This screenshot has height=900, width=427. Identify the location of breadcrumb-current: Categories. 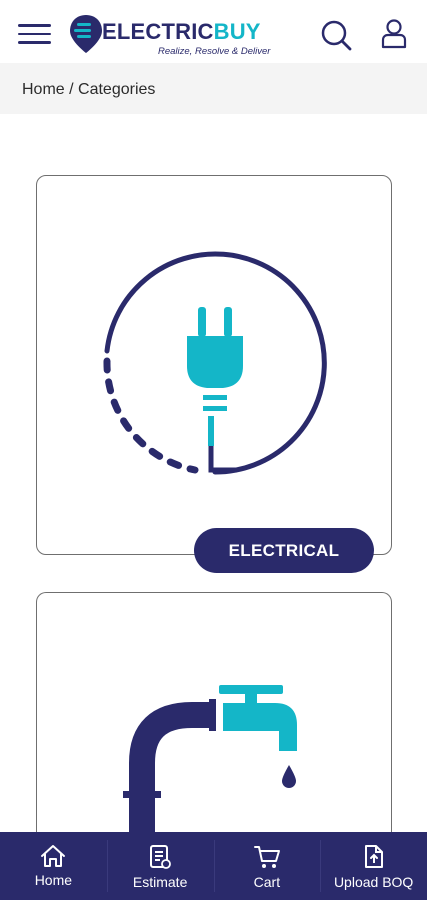
(117, 89).